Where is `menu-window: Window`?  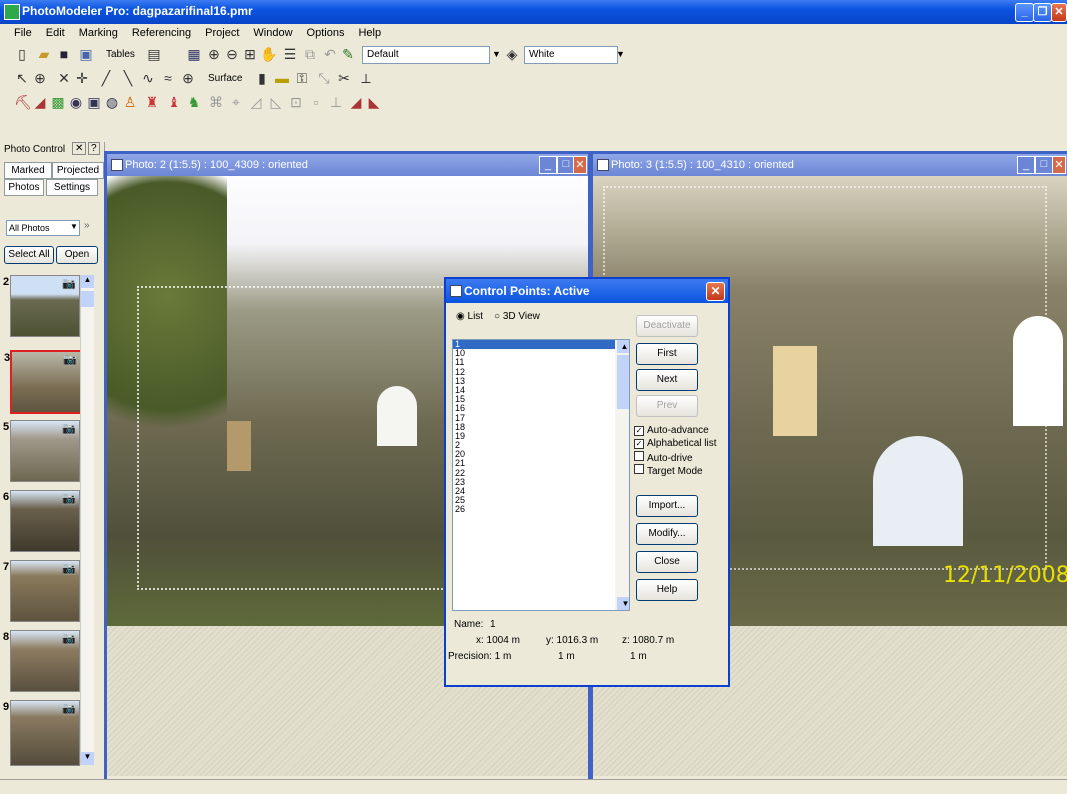 menu-window: Window is located at coordinates (272, 33).